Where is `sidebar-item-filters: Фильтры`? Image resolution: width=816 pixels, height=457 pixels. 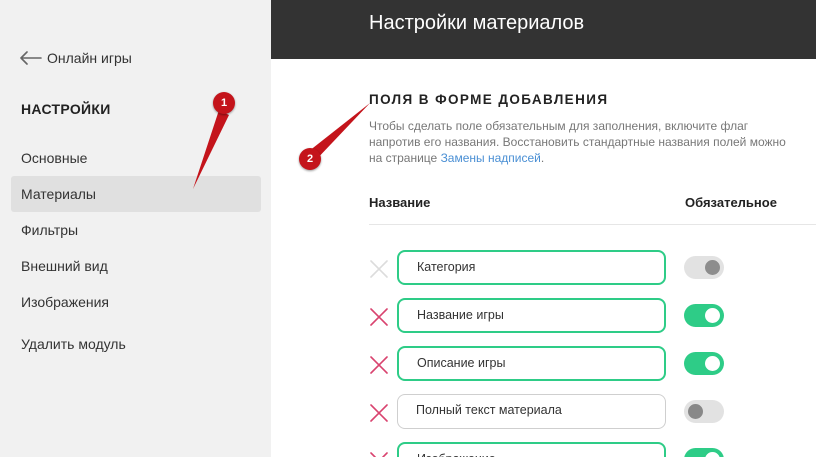 sidebar-item-filters: Фильтры is located at coordinates (136, 230).